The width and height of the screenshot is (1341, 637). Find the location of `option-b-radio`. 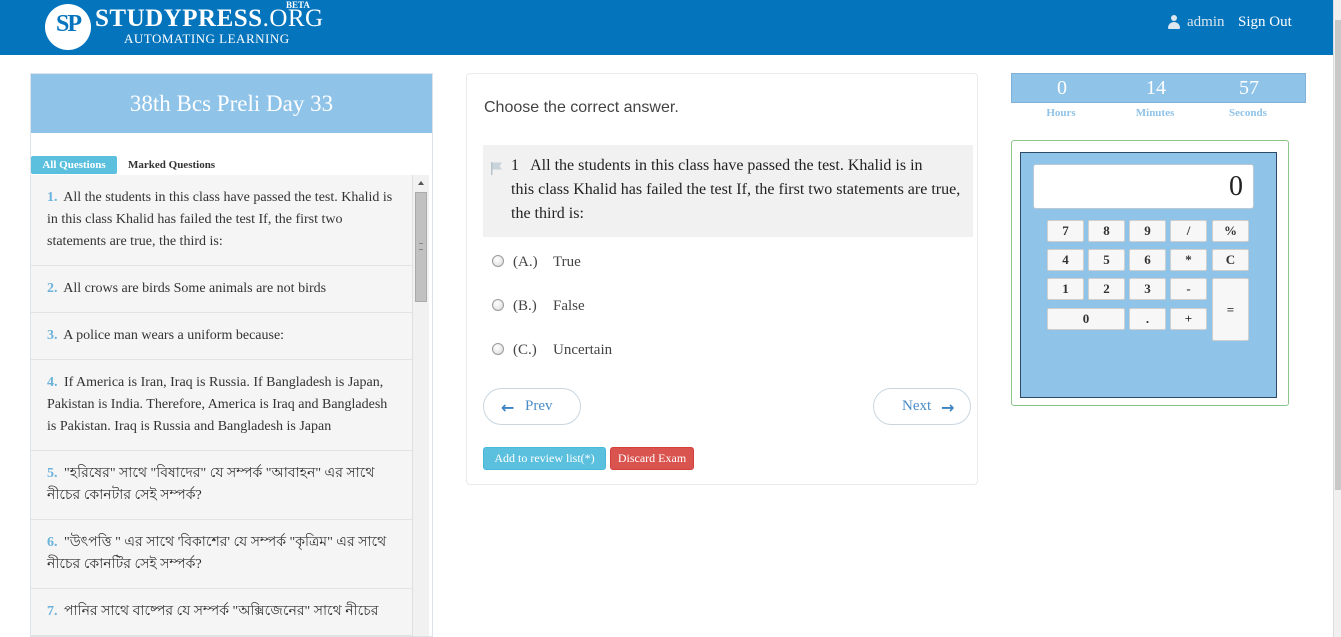

option-b-radio is located at coordinates (498, 305).